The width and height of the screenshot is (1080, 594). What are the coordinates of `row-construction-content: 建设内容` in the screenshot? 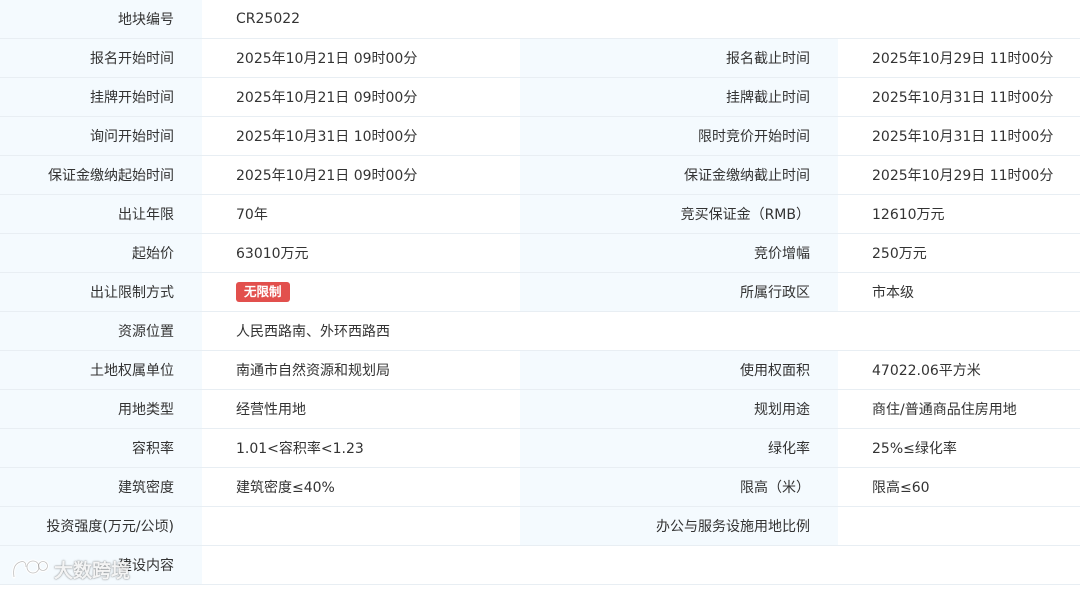 It's located at (540, 565).